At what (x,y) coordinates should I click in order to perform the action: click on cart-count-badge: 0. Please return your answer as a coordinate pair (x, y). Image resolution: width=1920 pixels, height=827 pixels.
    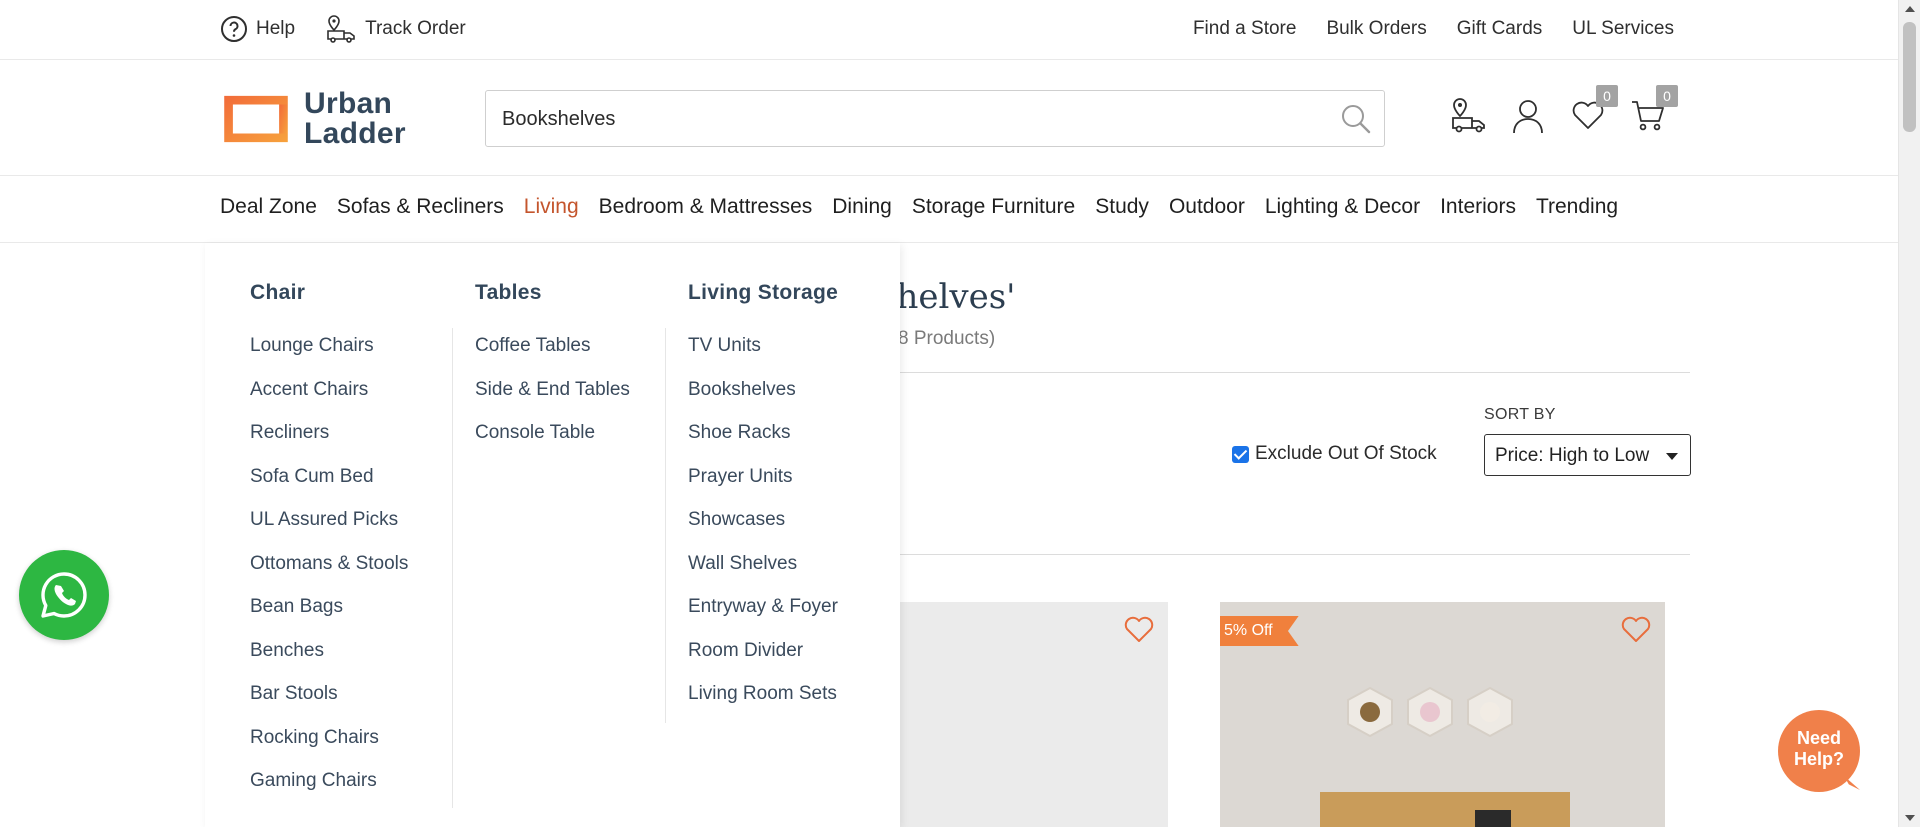
    Looking at the image, I should click on (1667, 96).